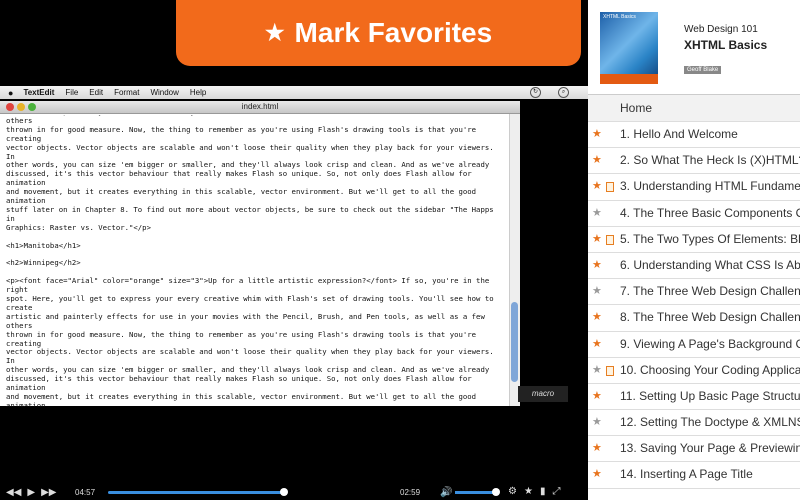 The image size is (800, 500). I want to click on search-icon: ⌕, so click(563, 92).